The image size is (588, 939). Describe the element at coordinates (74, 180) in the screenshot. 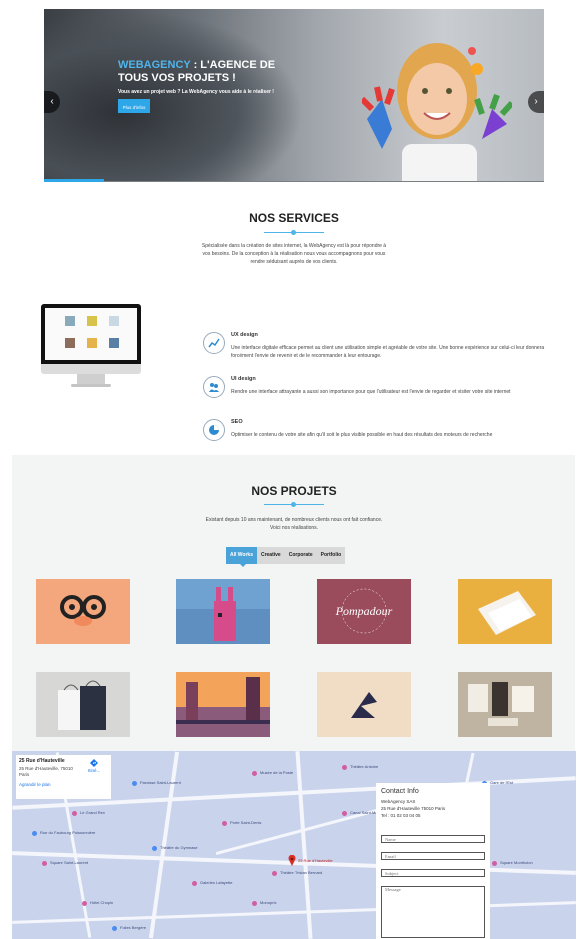

I see `slider-progress` at that location.